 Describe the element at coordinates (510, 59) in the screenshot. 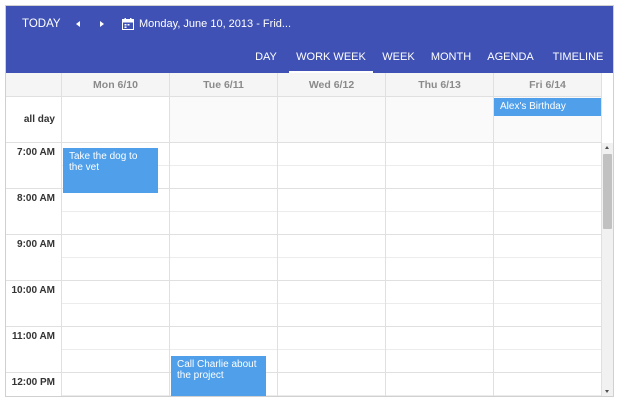

I see `view-agenda: AGENDA` at that location.